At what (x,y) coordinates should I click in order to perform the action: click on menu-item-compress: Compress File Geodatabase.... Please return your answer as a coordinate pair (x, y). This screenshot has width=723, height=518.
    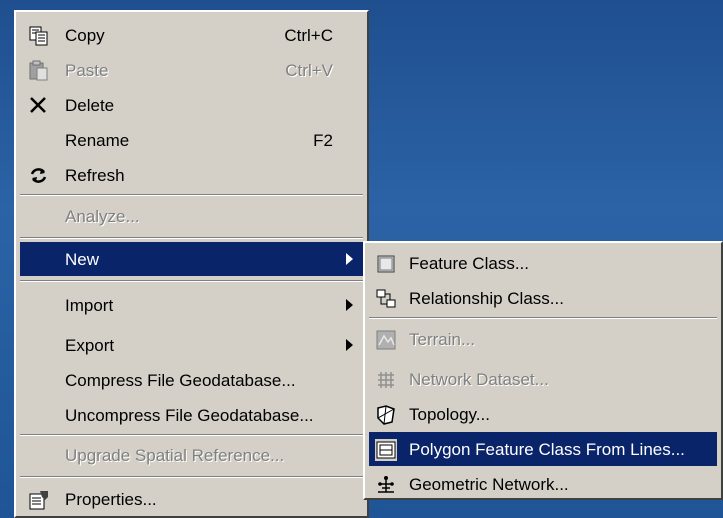
    Looking at the image, I should click on (191, 380).